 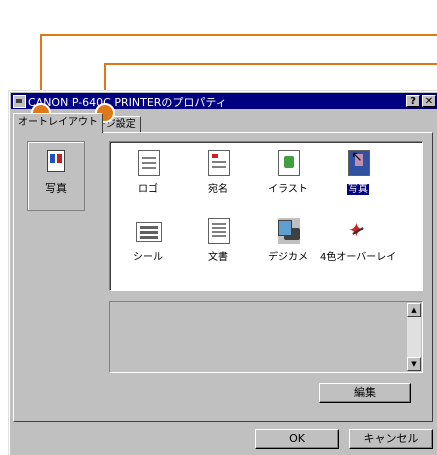 I want to click on gallery-item-label: 宛名, so click(x=218, y=189).